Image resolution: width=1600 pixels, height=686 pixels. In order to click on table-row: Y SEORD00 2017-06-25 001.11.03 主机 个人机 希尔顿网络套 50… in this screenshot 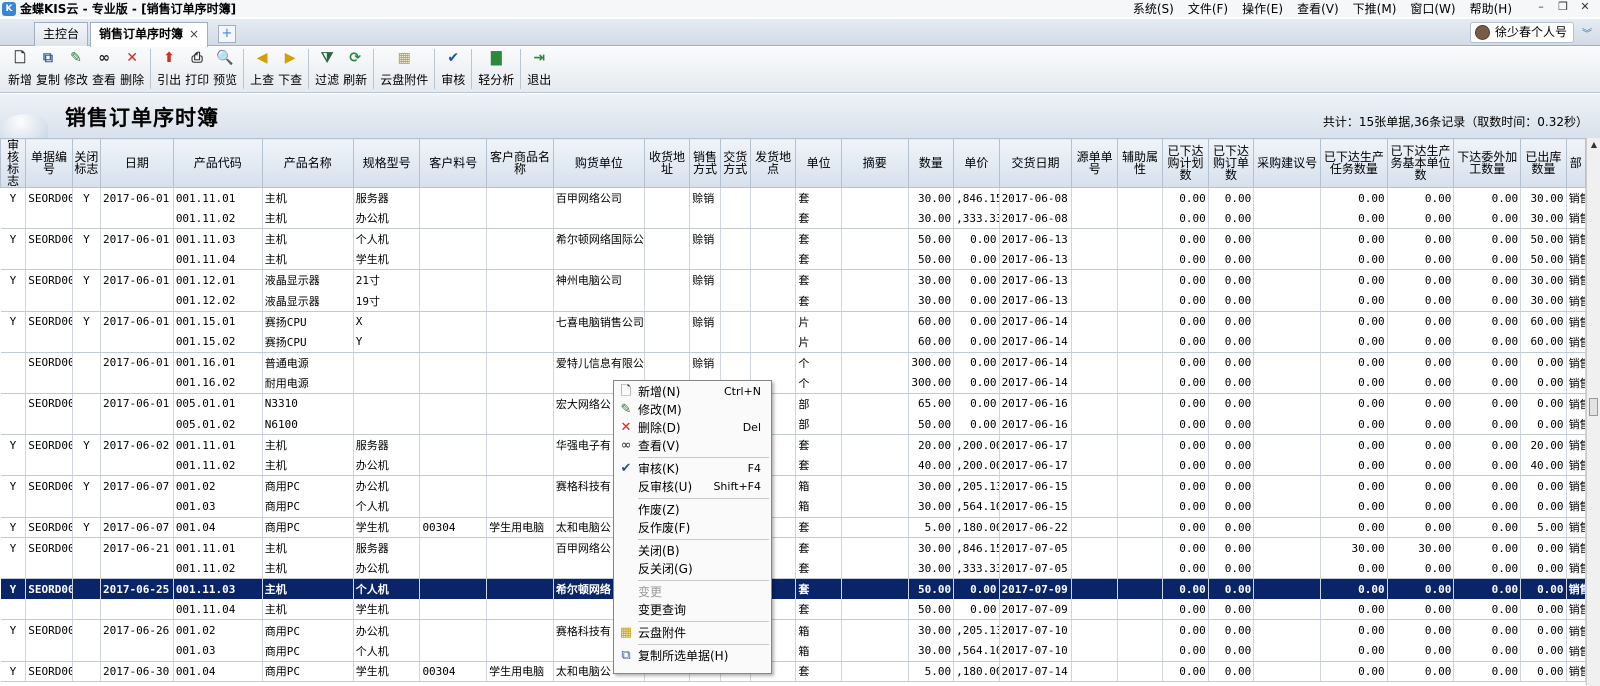, I will do `click(793, 589)`.